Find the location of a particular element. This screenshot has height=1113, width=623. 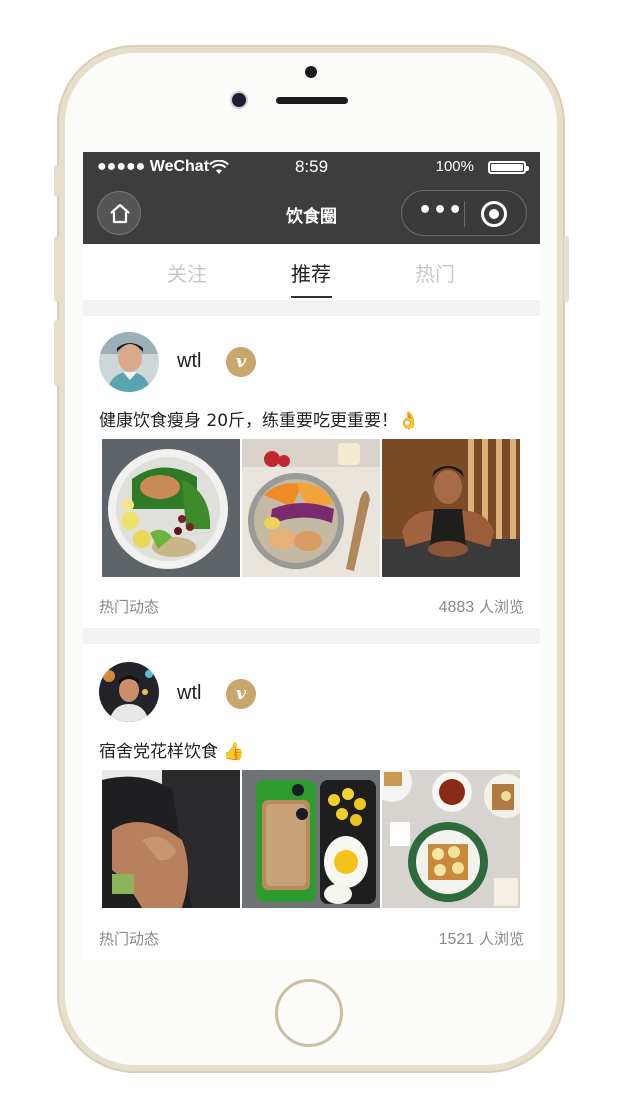

feed-tabs: 关注 推荐 热门 is located at coordinates (311, 272).